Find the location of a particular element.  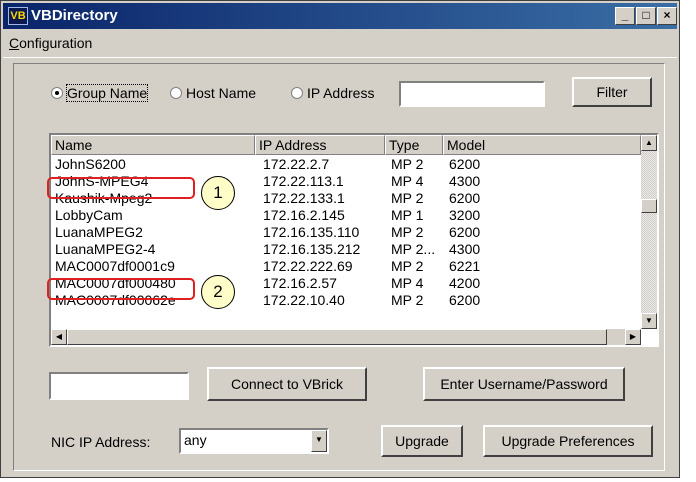

table-cell: 172.16.2.57 is located at coordinates (300, 283).